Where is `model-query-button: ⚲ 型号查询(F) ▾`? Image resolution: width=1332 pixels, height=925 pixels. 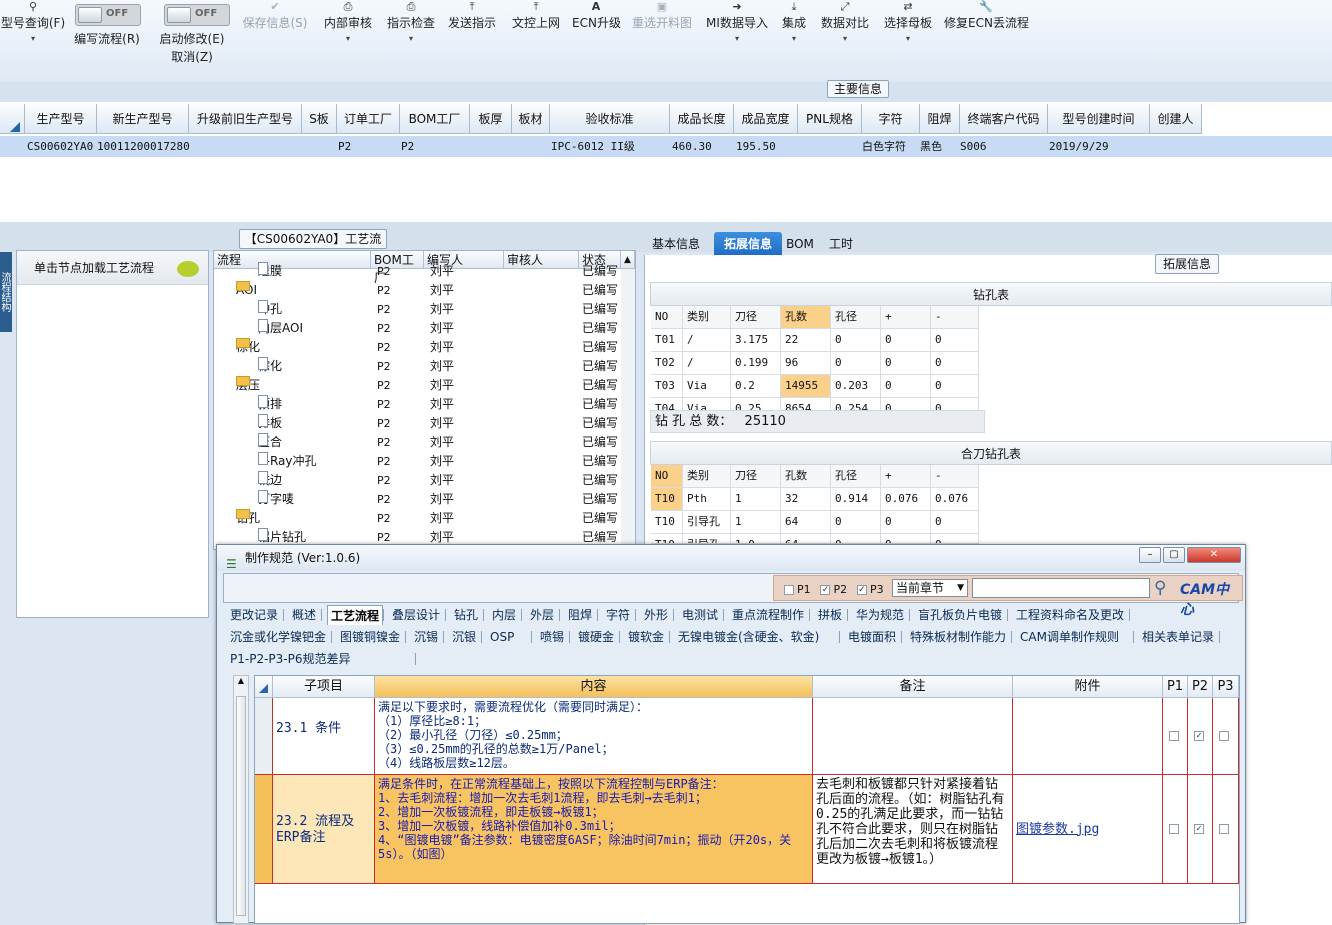
model-query-button: ⚲ 型号查询(F) ▾ is located at coordinates (33, 31).